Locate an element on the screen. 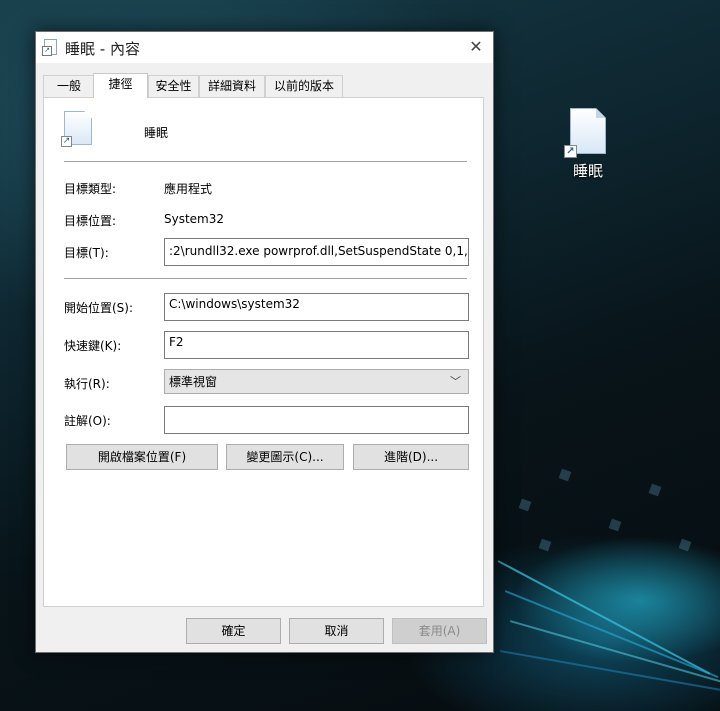 The height and width of the screenshot is (711, 720). hotkey-field: F2 is located at coordinates (316, 345).